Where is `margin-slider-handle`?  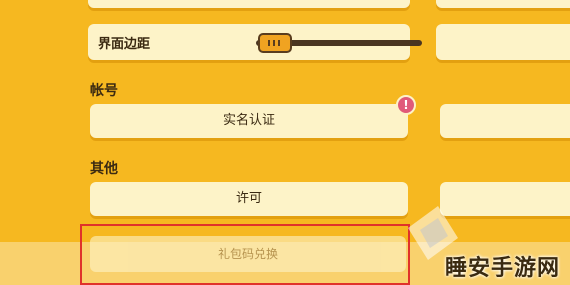
margin-slider-handle is located at coordinates (275, 43).